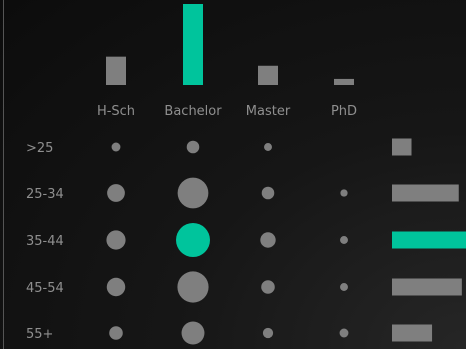  I want to click on column-bars, so click(230, 44).